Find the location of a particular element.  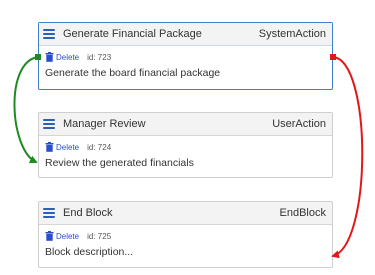

block-header: Manager Review UserAction is located at coordinates (185, 124).